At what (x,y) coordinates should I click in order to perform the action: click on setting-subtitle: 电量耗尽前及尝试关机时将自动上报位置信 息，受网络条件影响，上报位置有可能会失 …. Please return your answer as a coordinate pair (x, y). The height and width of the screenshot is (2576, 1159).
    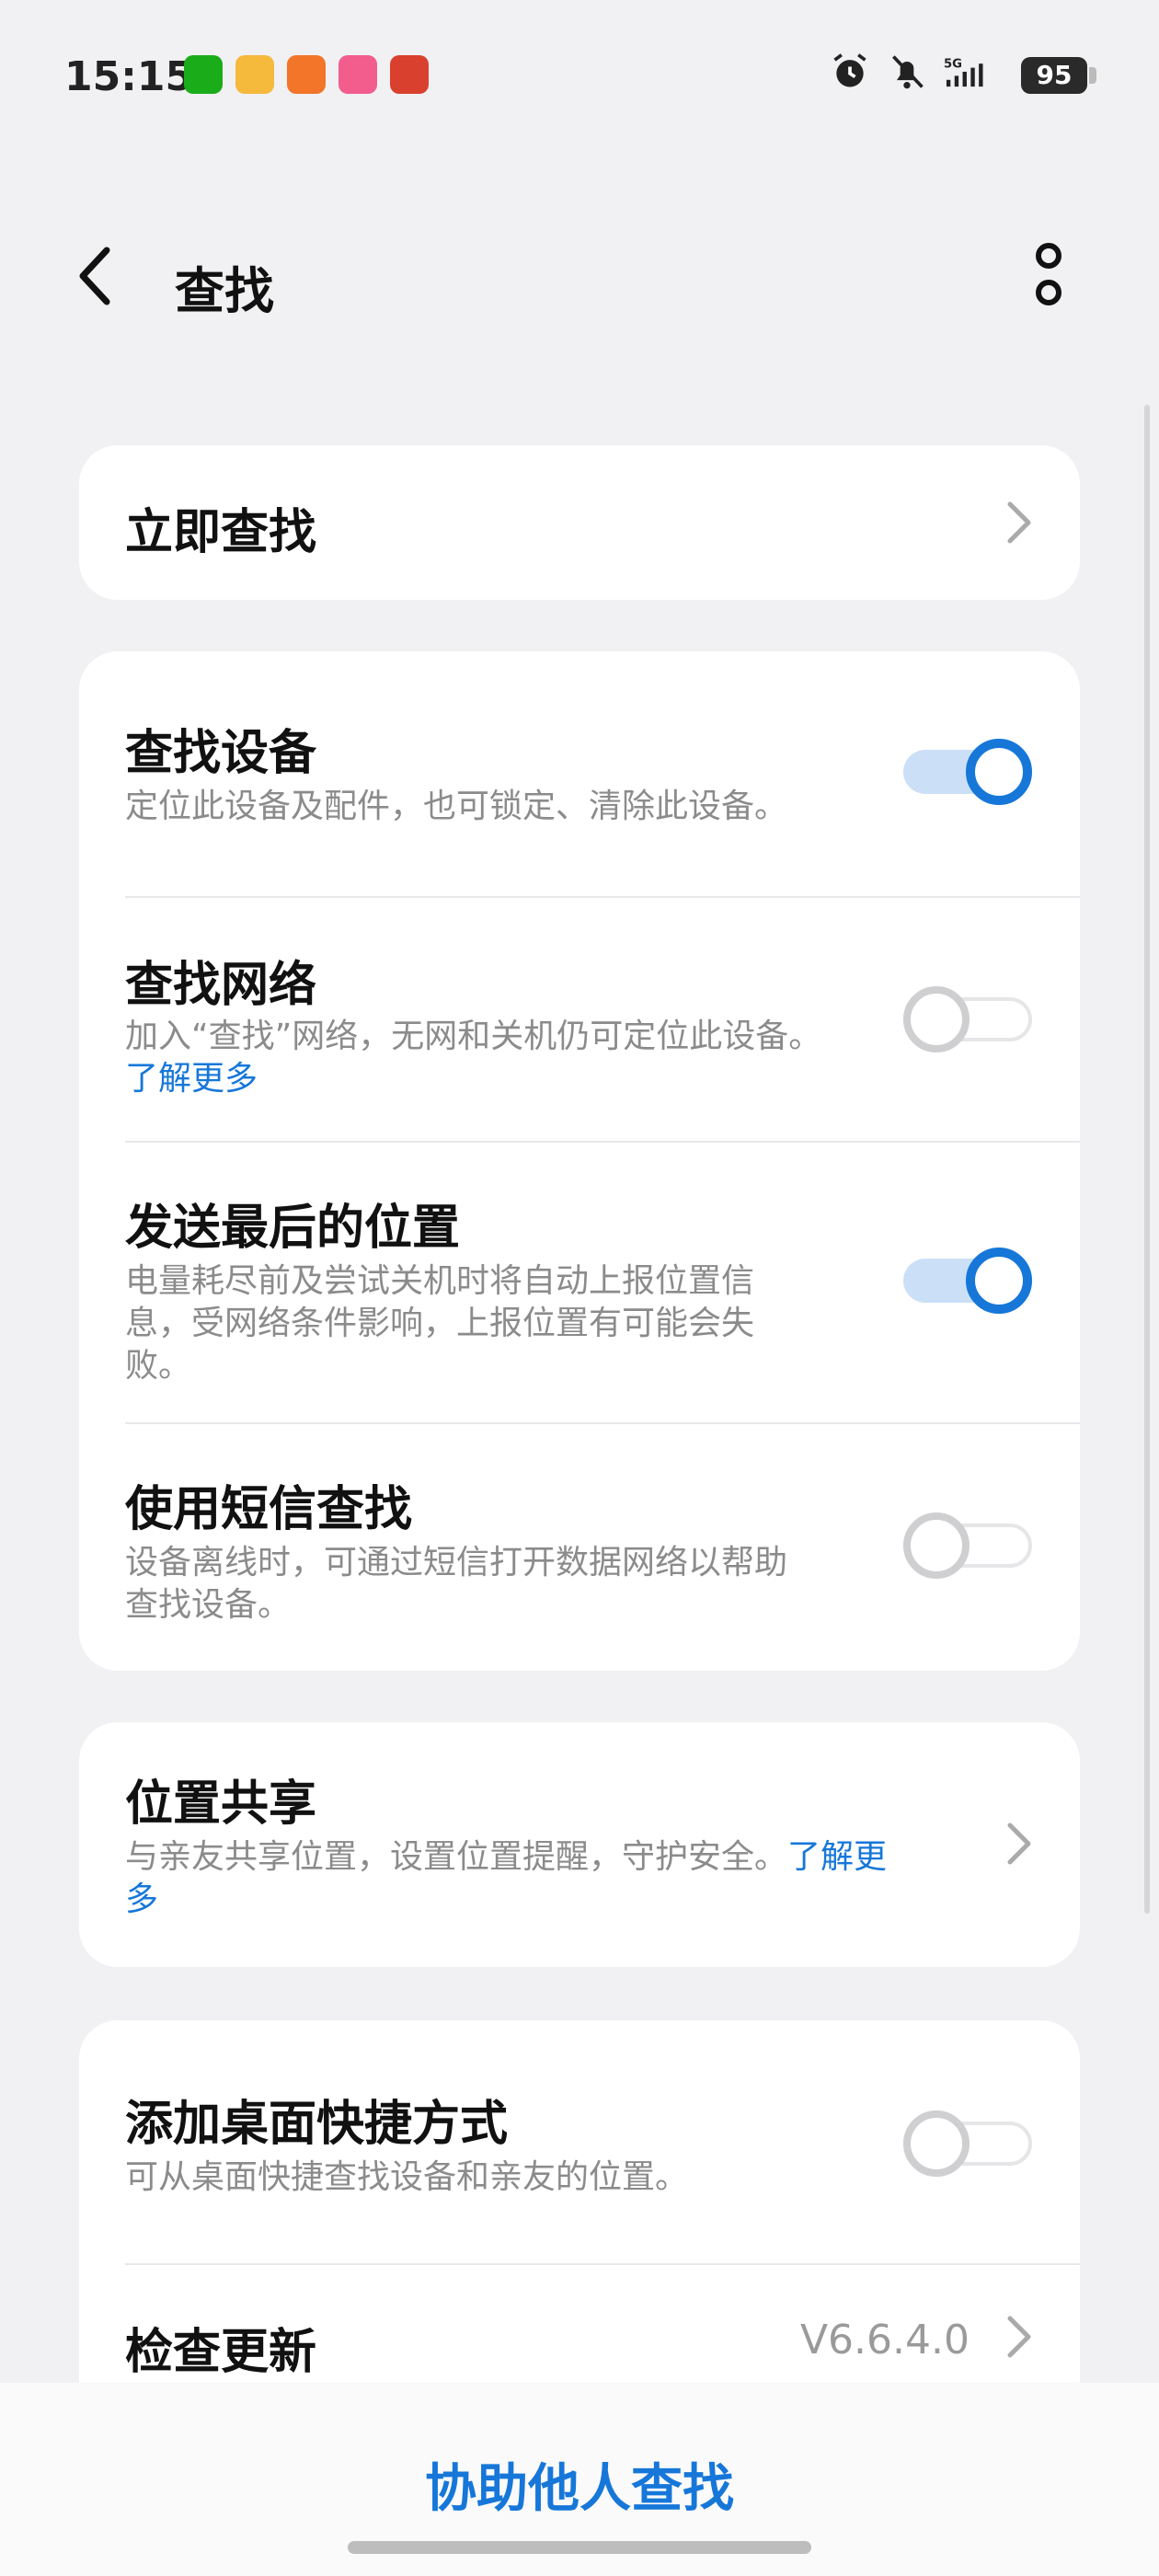
    Looking at the image, I should click on (493, 1323).